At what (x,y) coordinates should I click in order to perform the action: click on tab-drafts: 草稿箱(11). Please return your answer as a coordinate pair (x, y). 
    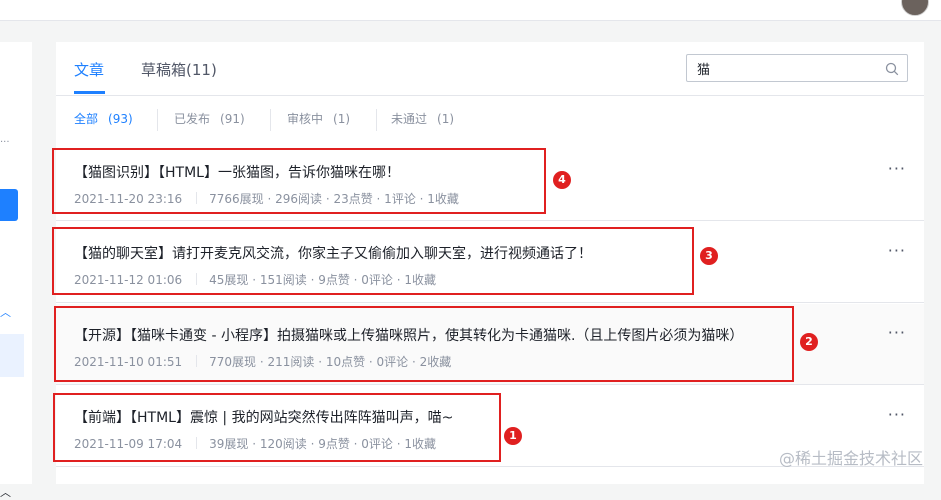
    Looking at the image, I should click on (179, 69).